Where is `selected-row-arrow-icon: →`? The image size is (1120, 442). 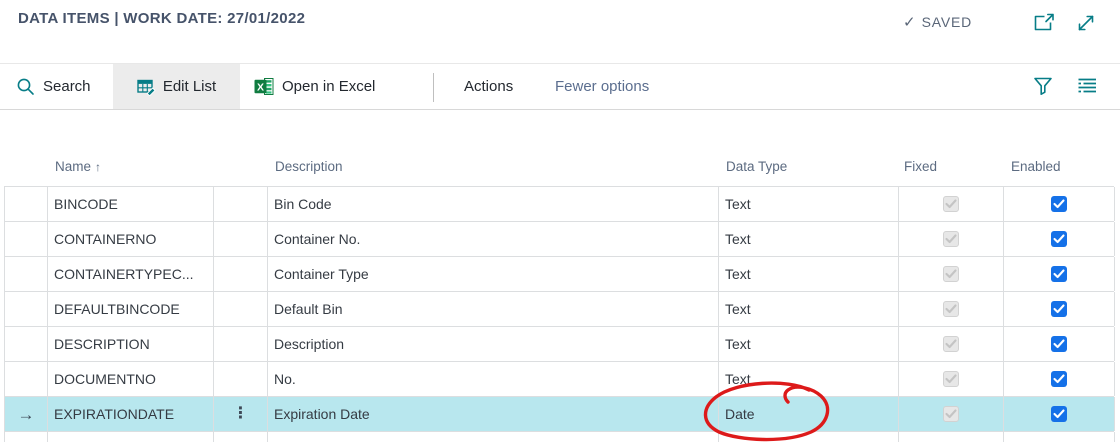
selected-row-arrow-icon: → is located at coordinates (26, 414).